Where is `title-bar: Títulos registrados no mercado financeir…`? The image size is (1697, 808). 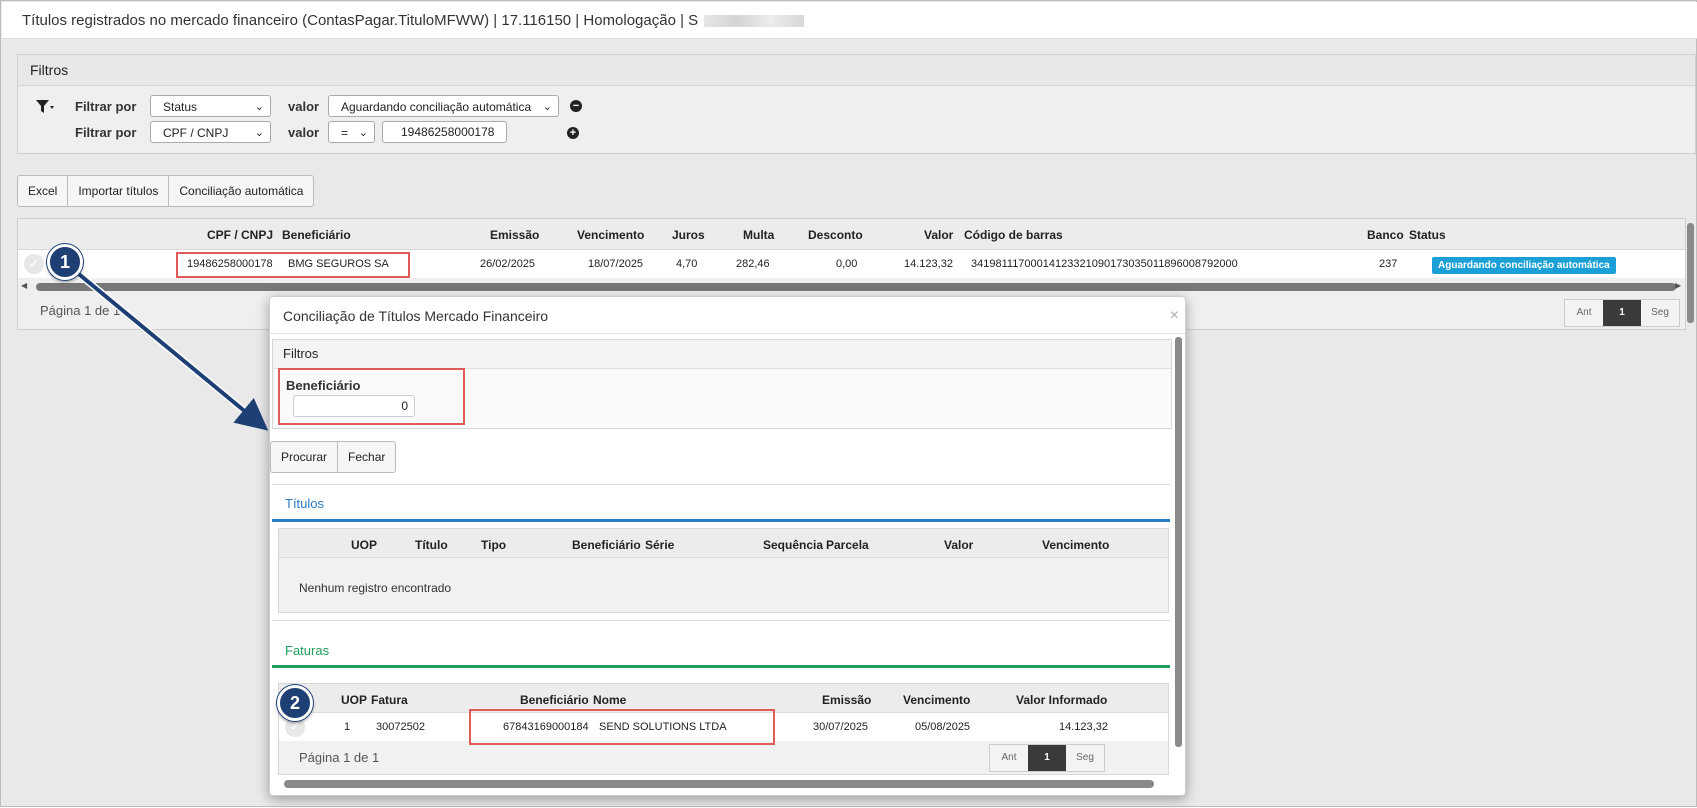
title-bar: Títulos registrados no mercado financeir… is located at coordinates (849, 20).